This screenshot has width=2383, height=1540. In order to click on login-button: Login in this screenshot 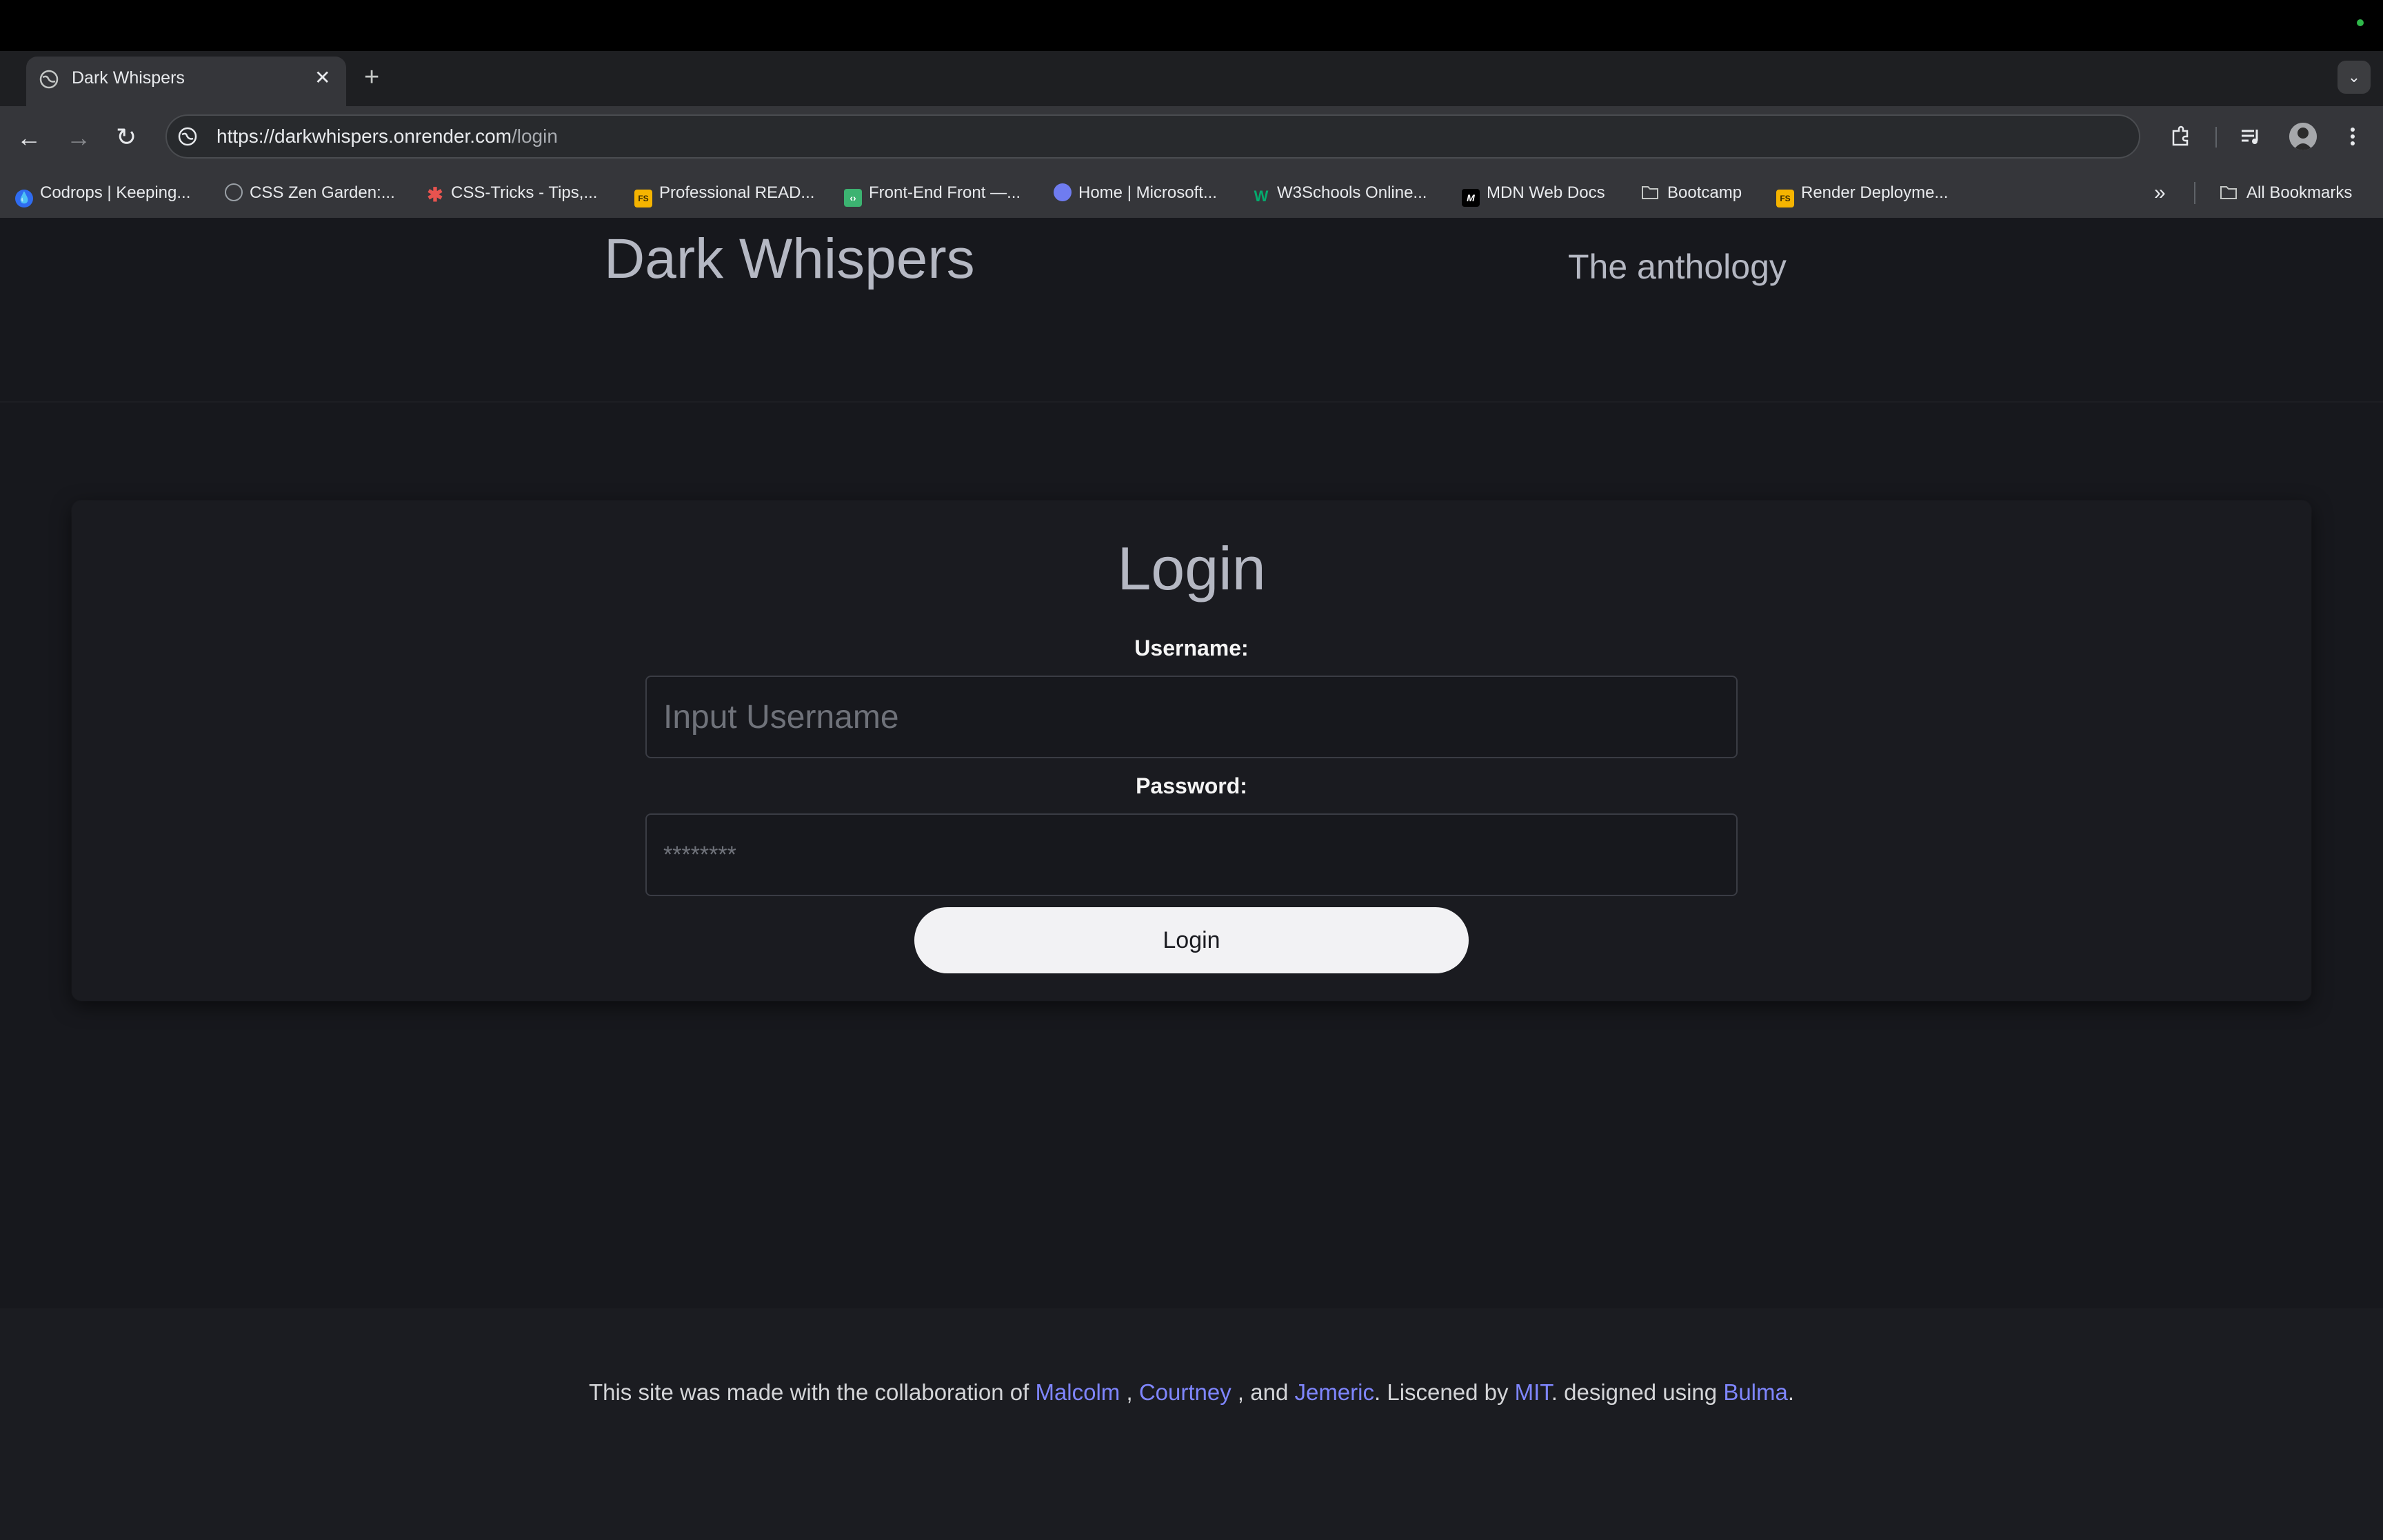, I will do `click(1191, 940)`.